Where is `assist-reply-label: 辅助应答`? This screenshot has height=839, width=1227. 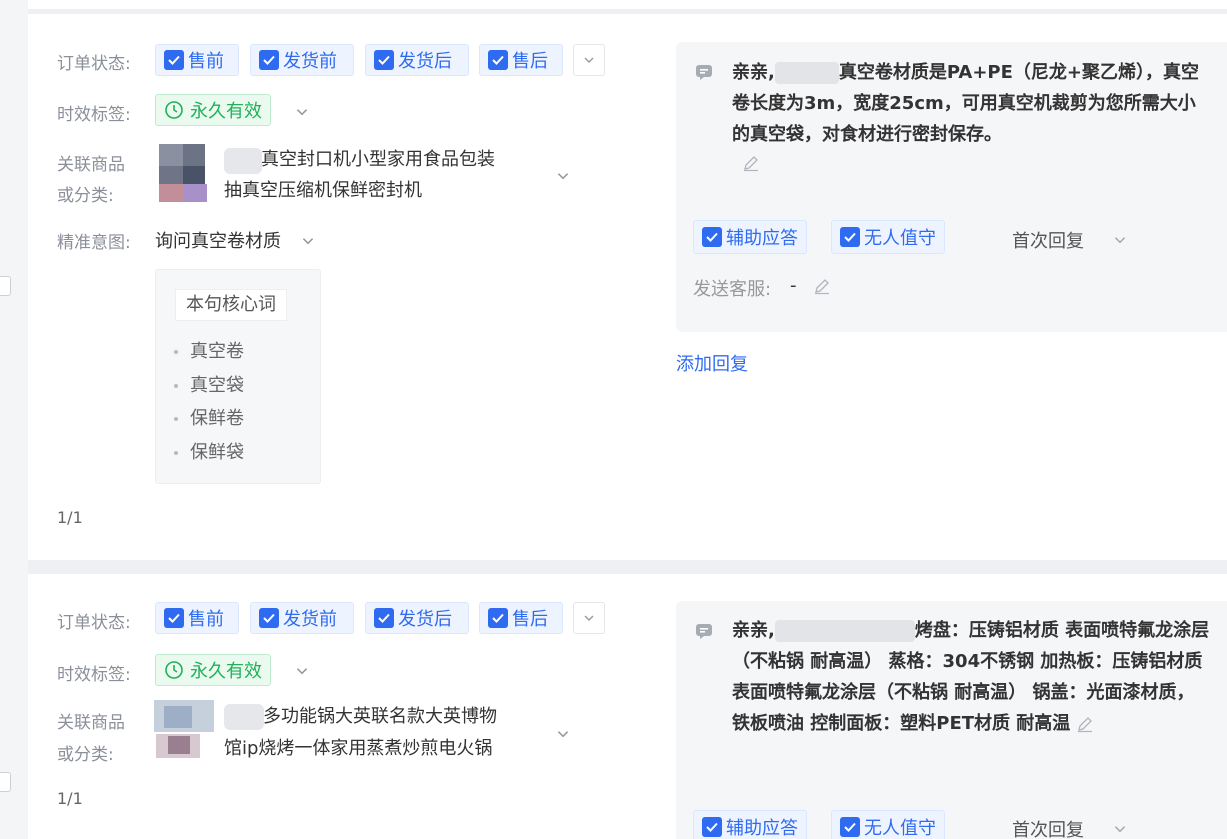 assist-reply-label: 辅助应答 is located at coordinates (762, 238).